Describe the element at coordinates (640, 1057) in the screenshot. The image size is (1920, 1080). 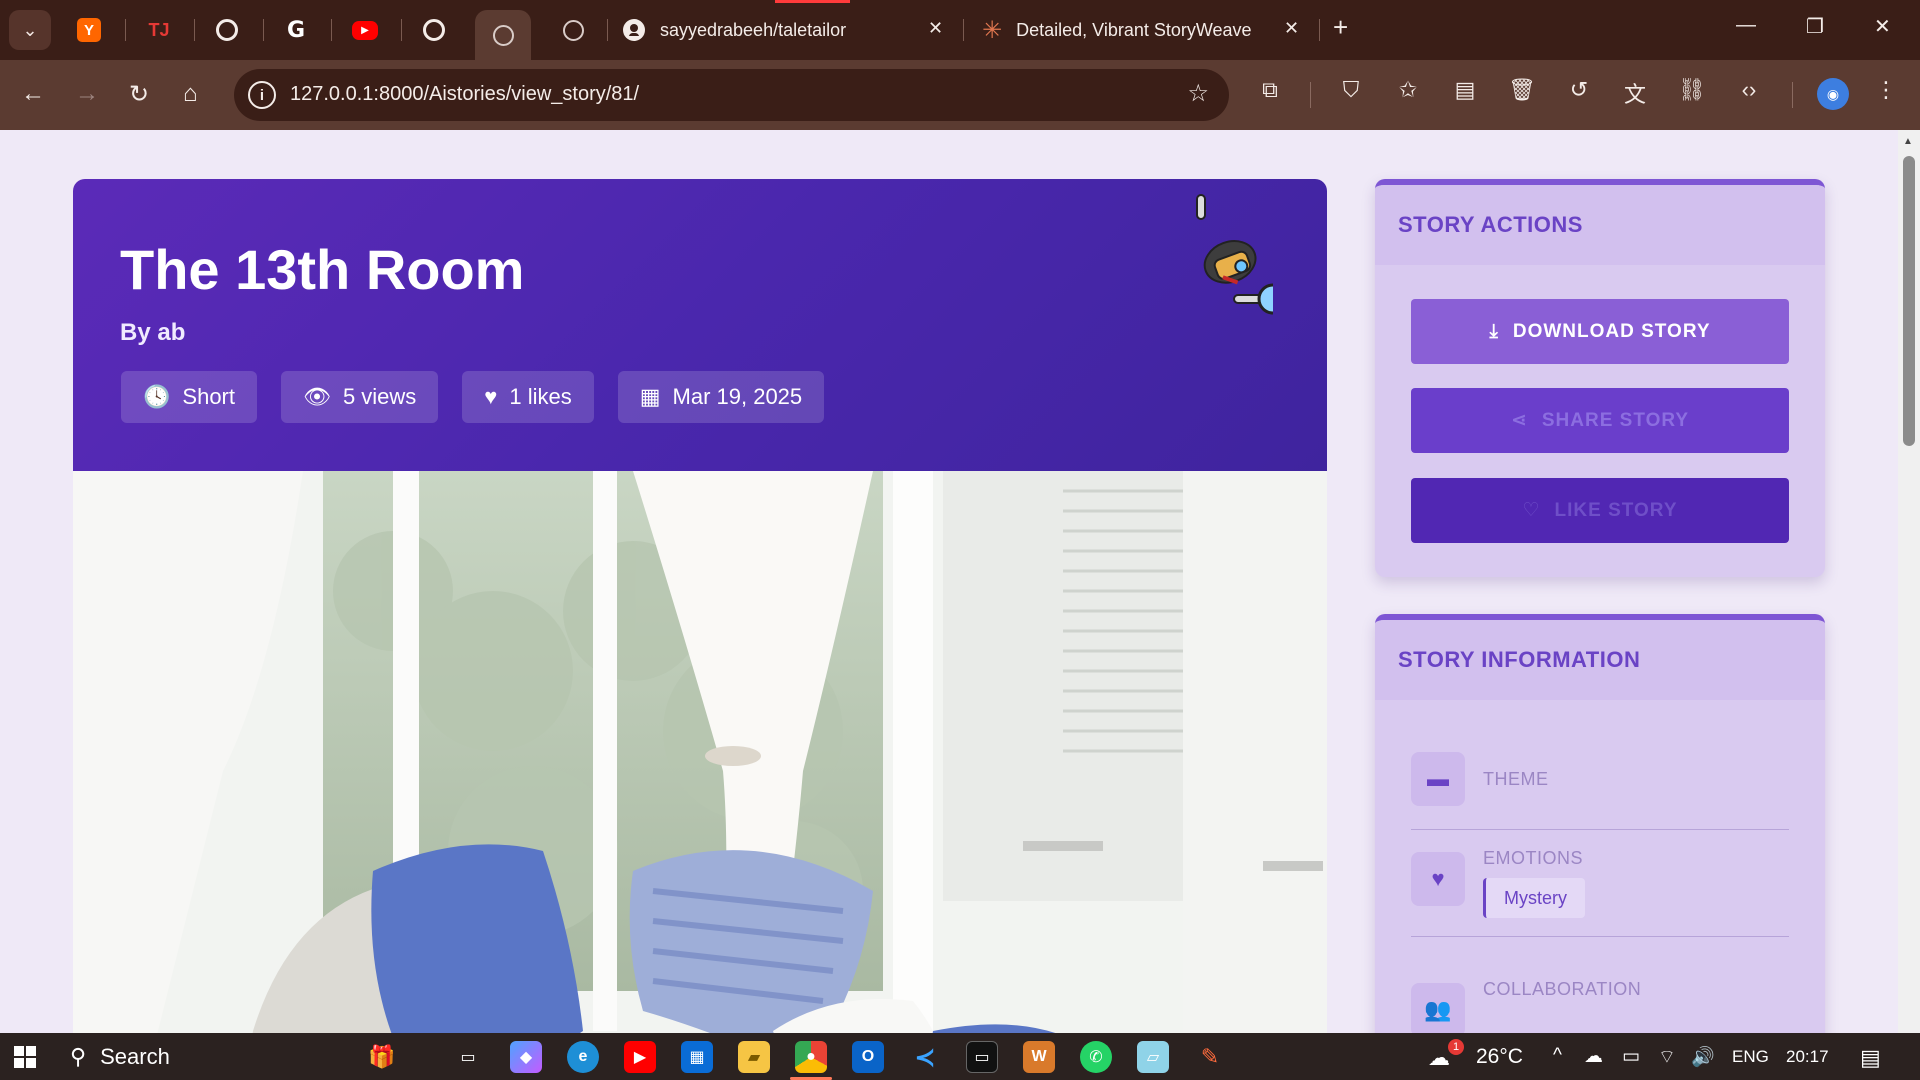
I see `youtube-app-icon: ▶` at that location.